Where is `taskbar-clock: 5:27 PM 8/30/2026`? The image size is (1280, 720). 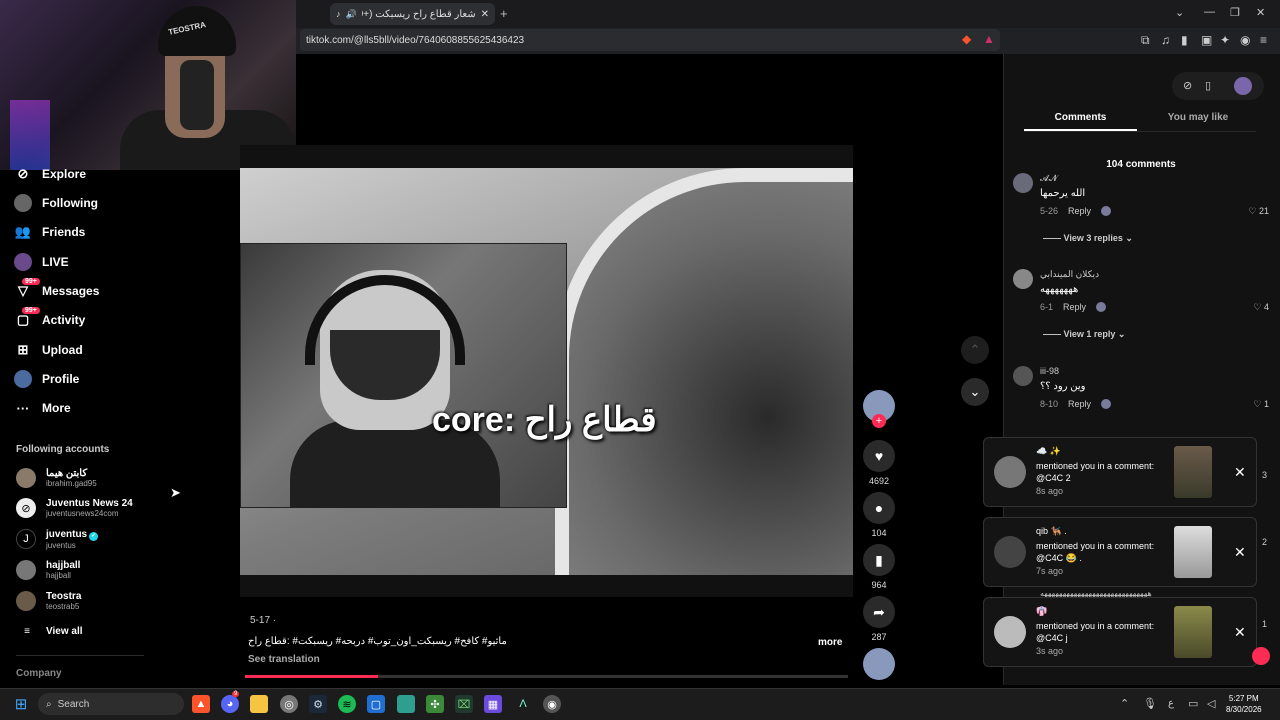
taskbar-clock: 5:27 PM 8/30/2026 is located at coordinates (1244, 704).